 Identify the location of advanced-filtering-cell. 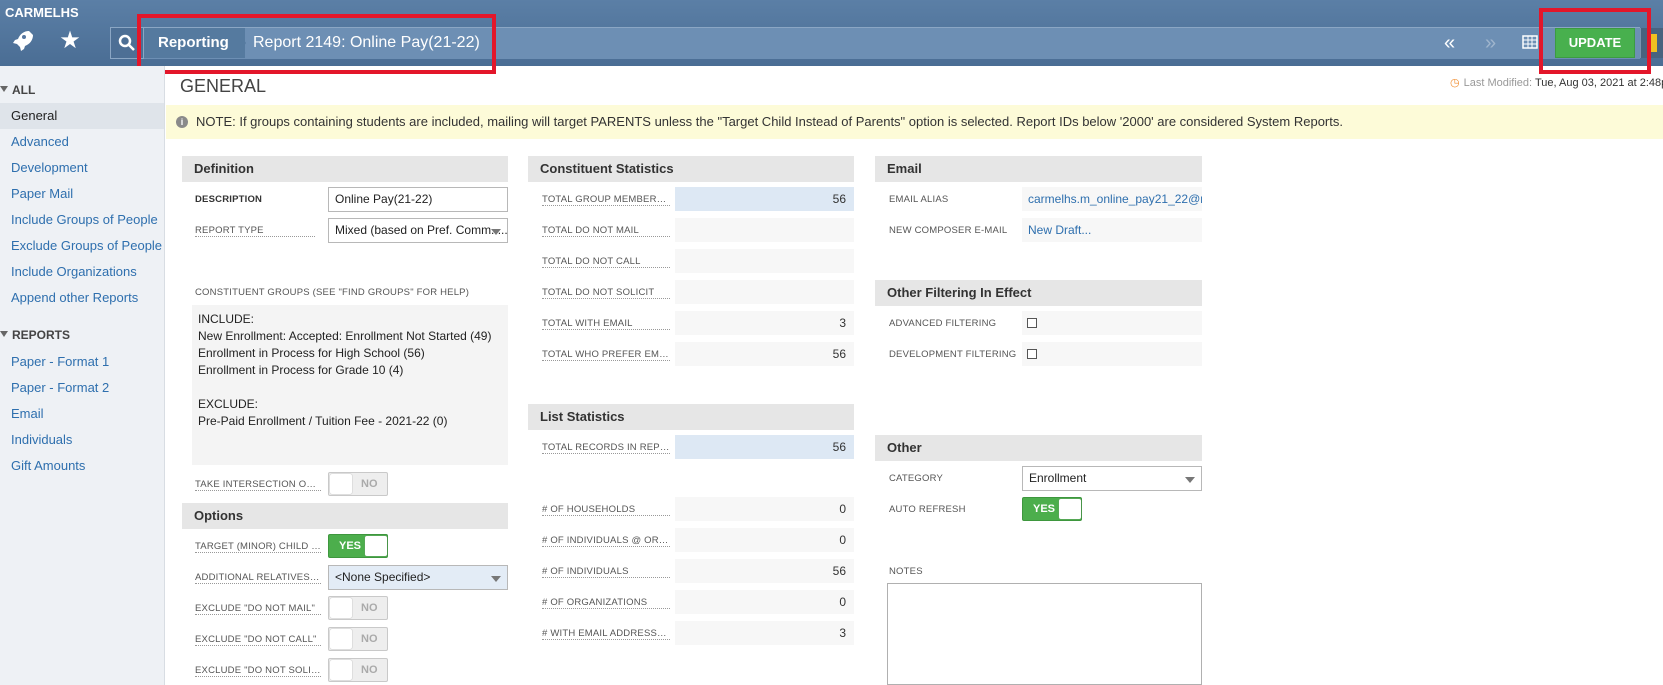
(1112, 323).